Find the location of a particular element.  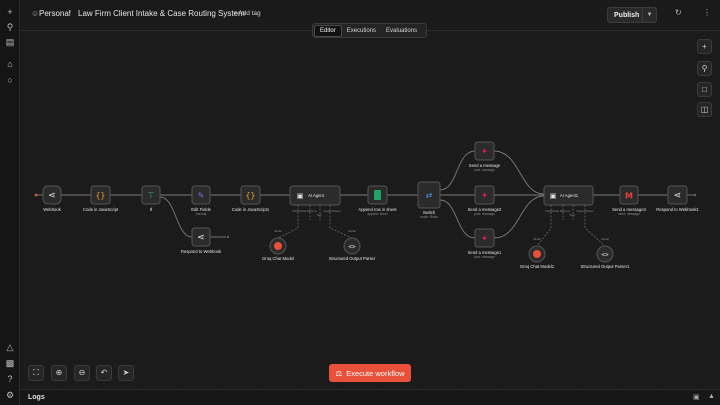

node-groq-chat-model: Model Groq Chat Model is located at coordinates (278, 245).